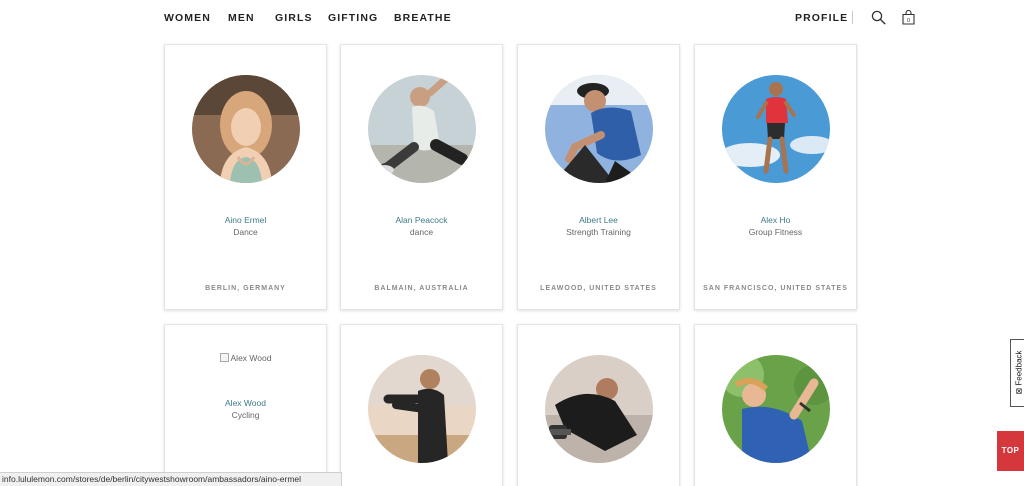  I want to click on ambassador-name: Alex Ho, so click(775, 220).